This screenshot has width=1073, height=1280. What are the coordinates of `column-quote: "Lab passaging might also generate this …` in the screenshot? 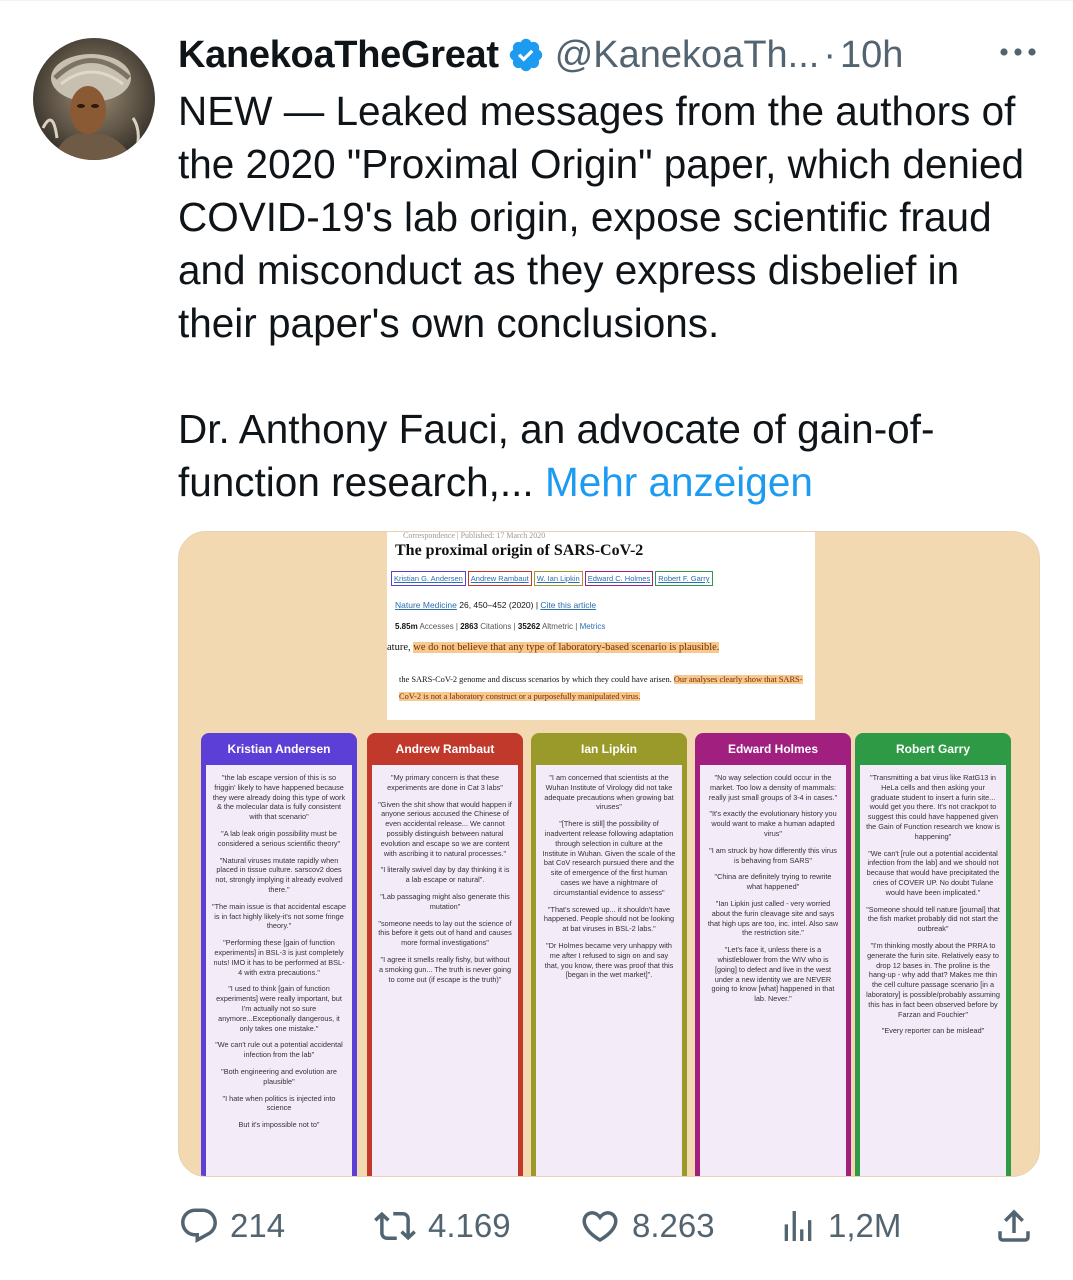 It's located at (445, 901).